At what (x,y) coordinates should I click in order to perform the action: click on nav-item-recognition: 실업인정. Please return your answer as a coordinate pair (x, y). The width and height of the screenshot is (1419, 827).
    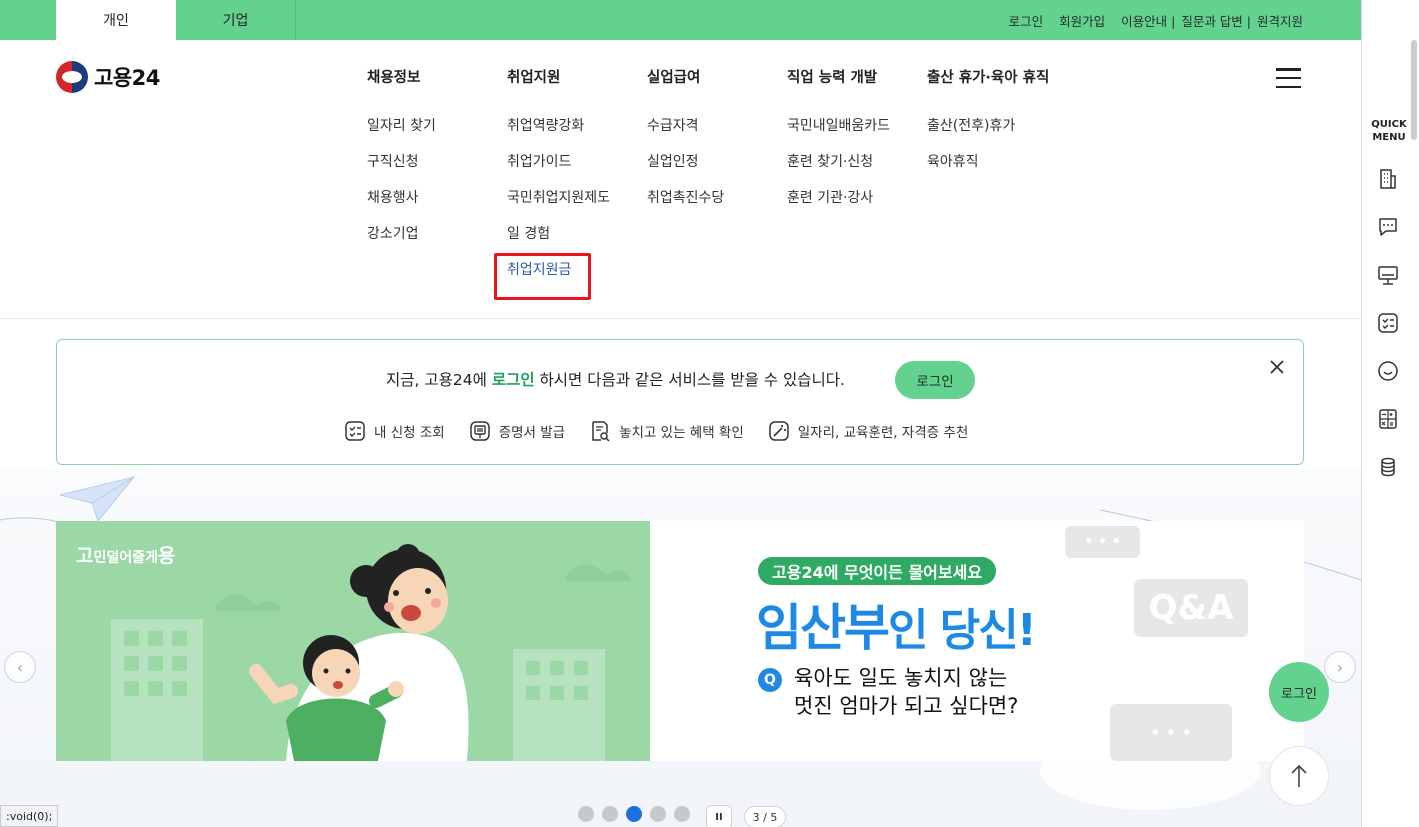
    Looking at the image, I should click on (685, 170).